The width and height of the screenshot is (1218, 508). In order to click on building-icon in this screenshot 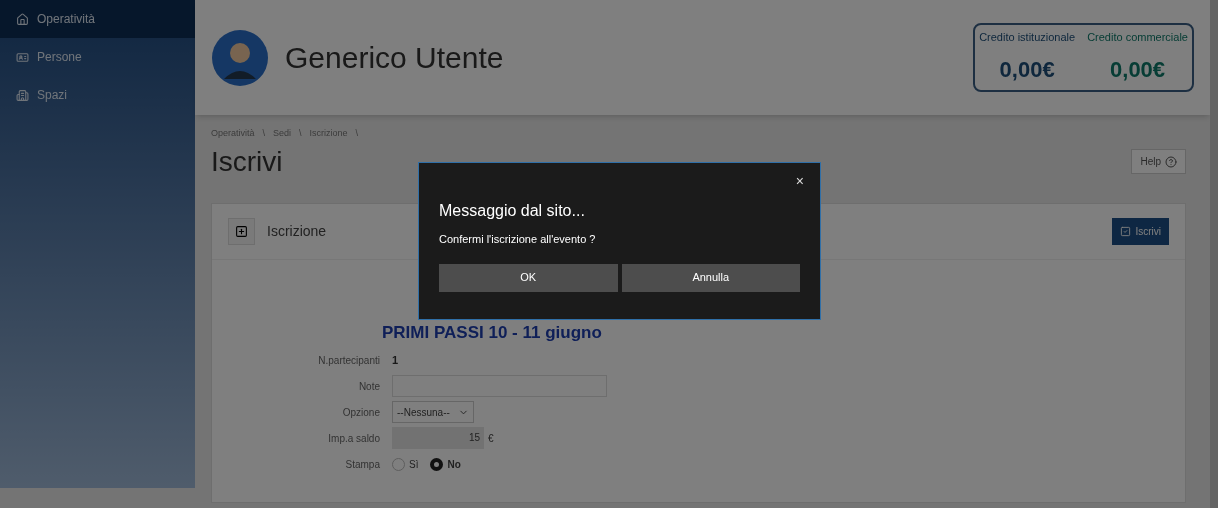, I will do `click(22, 95)`.